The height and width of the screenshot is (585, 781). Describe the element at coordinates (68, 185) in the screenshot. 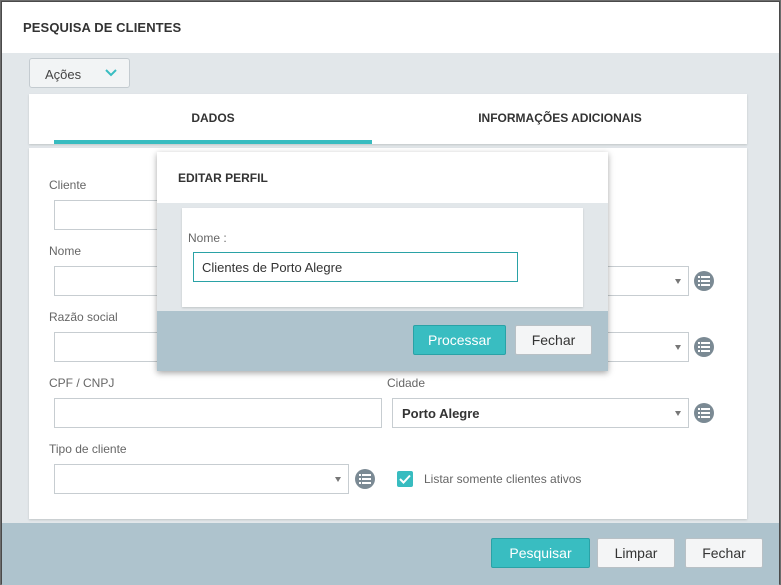

I see `cliente-label: Cliente` at that location.